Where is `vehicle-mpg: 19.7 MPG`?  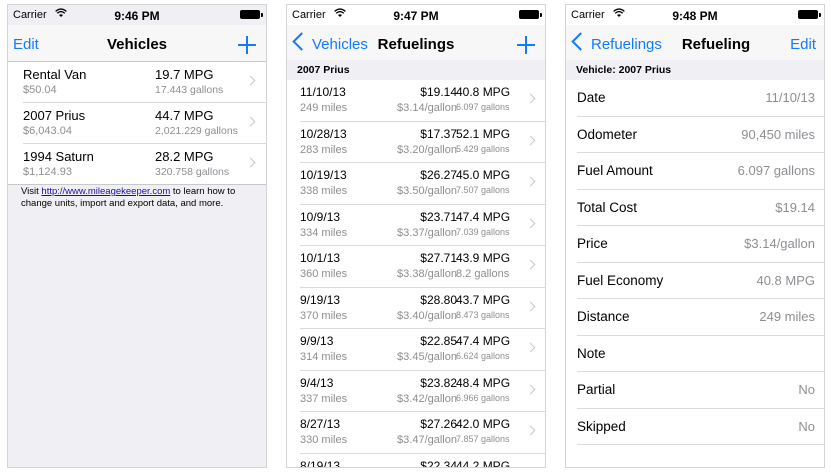 vehicle-mpg: 19.7 MPG is located at coordinates (184, 74).